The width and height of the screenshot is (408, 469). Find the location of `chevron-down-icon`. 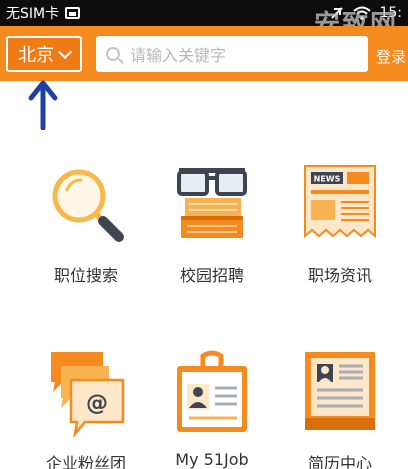

chevron-down-icon is located at coordinates (65, 51).